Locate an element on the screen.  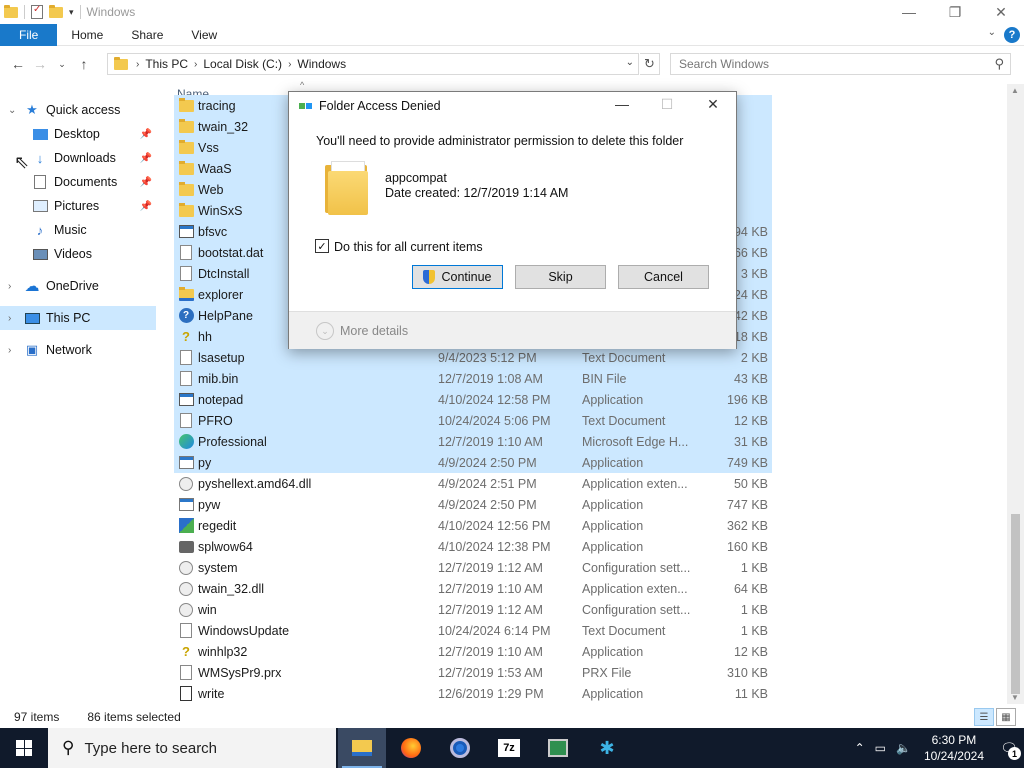
file-name: twain_32.dll is located at coordinates (231, 588).